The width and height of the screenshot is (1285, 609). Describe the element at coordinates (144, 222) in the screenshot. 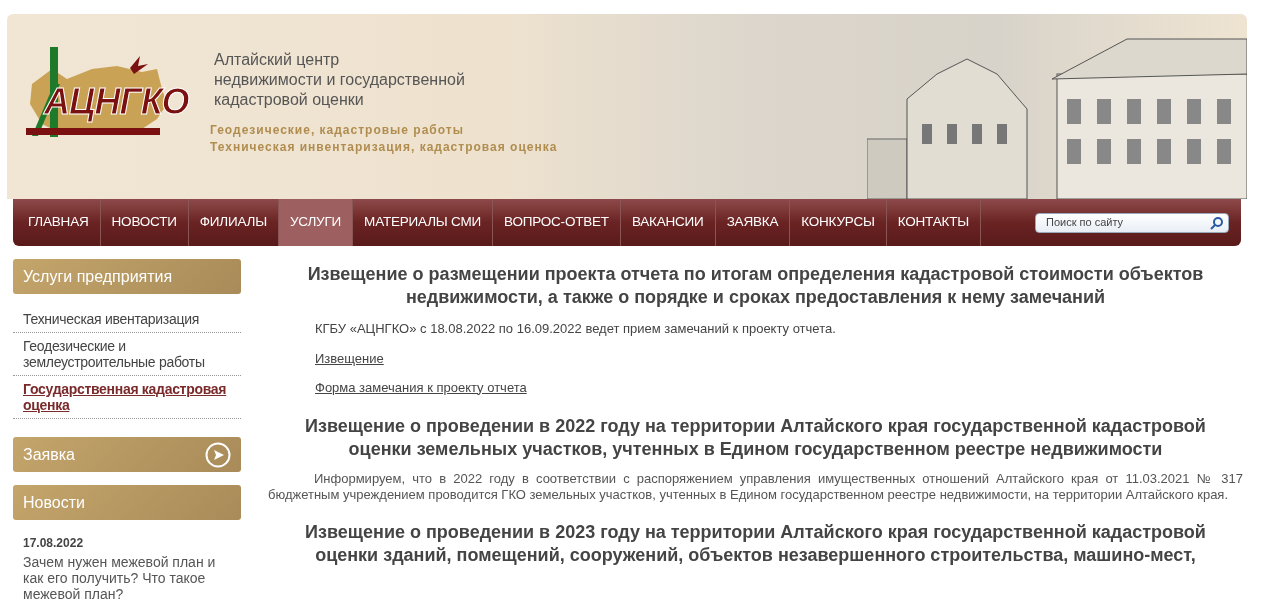

I see `nav-item: НОВОСТИ` at that location.